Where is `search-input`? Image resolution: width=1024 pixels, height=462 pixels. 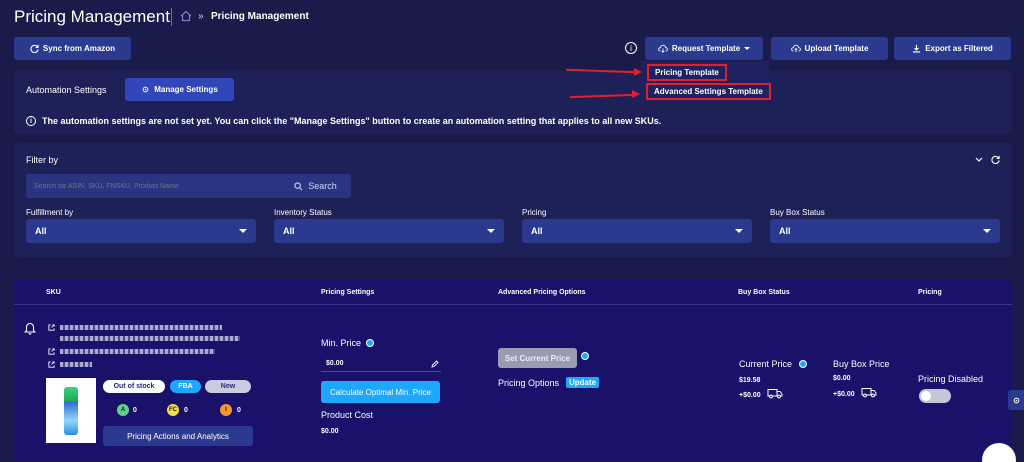
search-input is located at coordinates (153, 186).